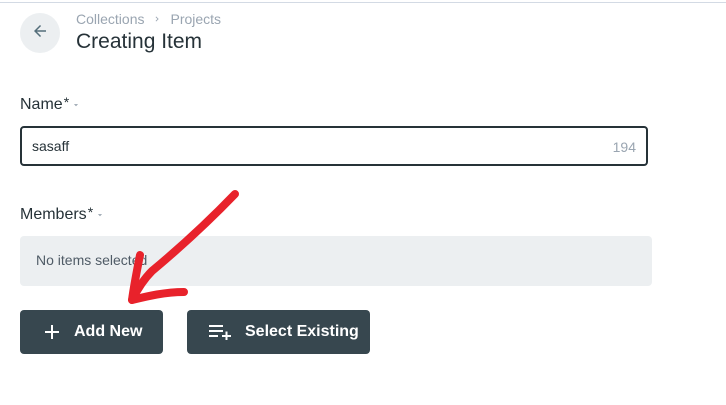  What do you see at coordinates (110, 19) in the screenshot?
I see `breadcrumb-collections: Collections` at bounding box center [110, 19].